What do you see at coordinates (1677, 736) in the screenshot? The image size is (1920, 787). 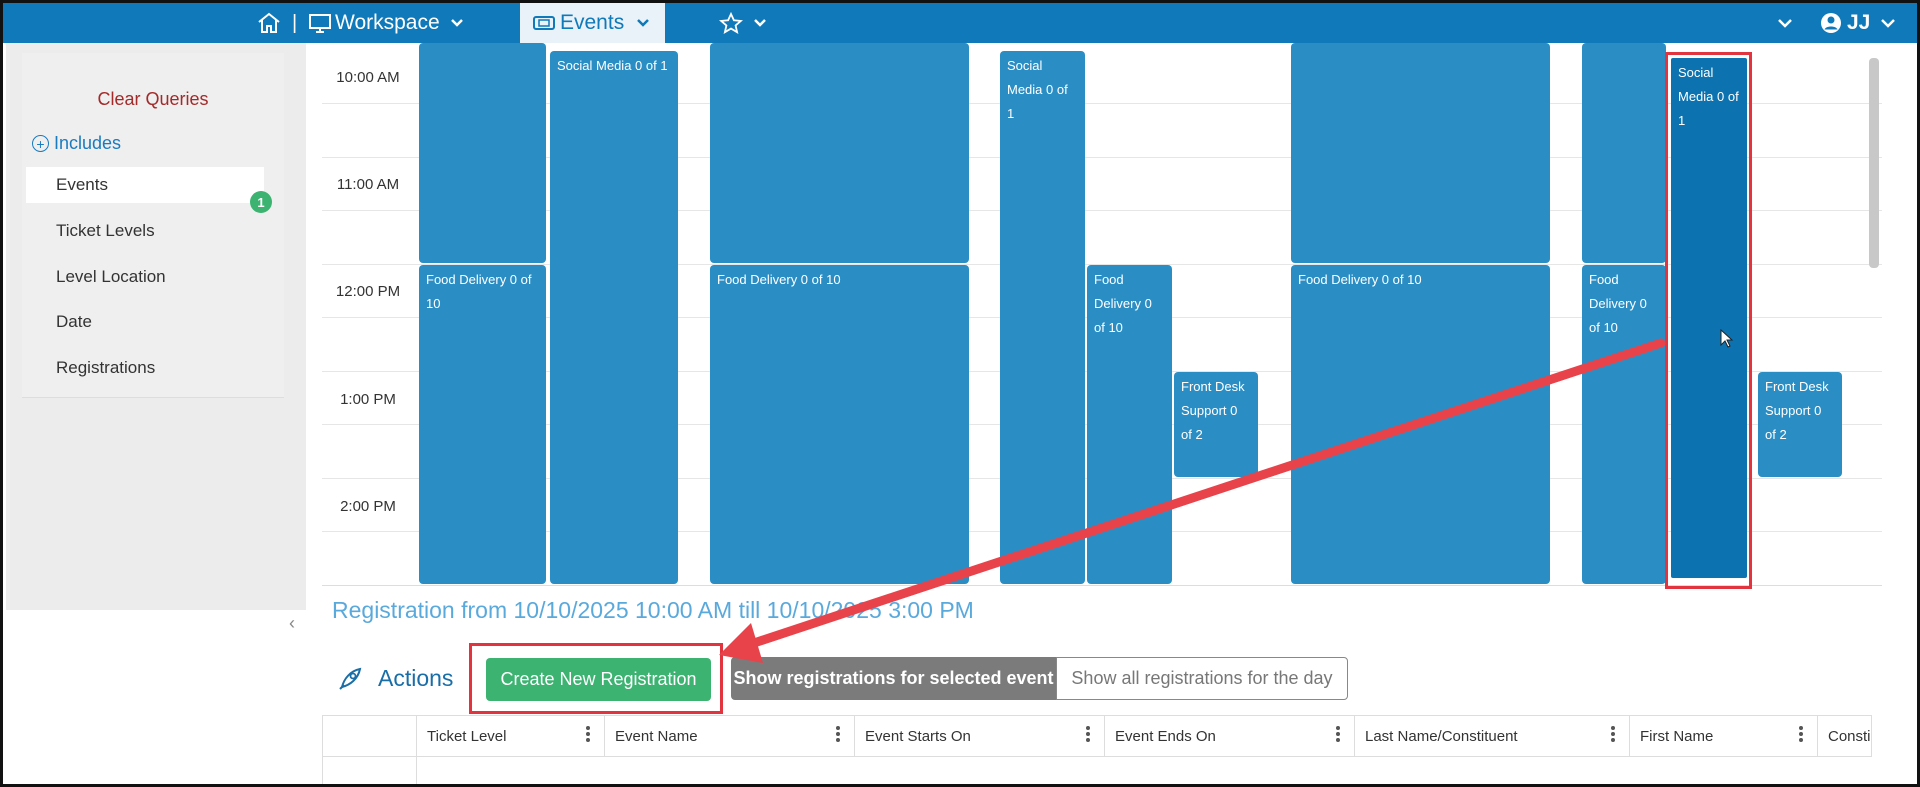 I see `column-title: First Name` at bounding box center [1677, 736].